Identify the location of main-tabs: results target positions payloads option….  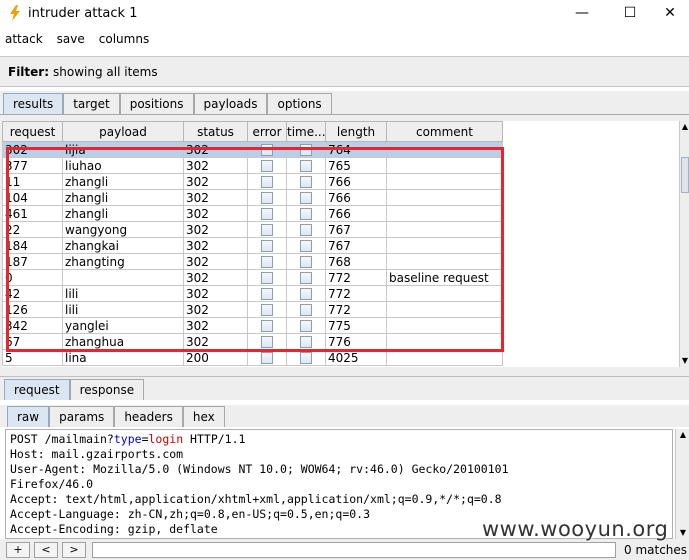
(344, 102).